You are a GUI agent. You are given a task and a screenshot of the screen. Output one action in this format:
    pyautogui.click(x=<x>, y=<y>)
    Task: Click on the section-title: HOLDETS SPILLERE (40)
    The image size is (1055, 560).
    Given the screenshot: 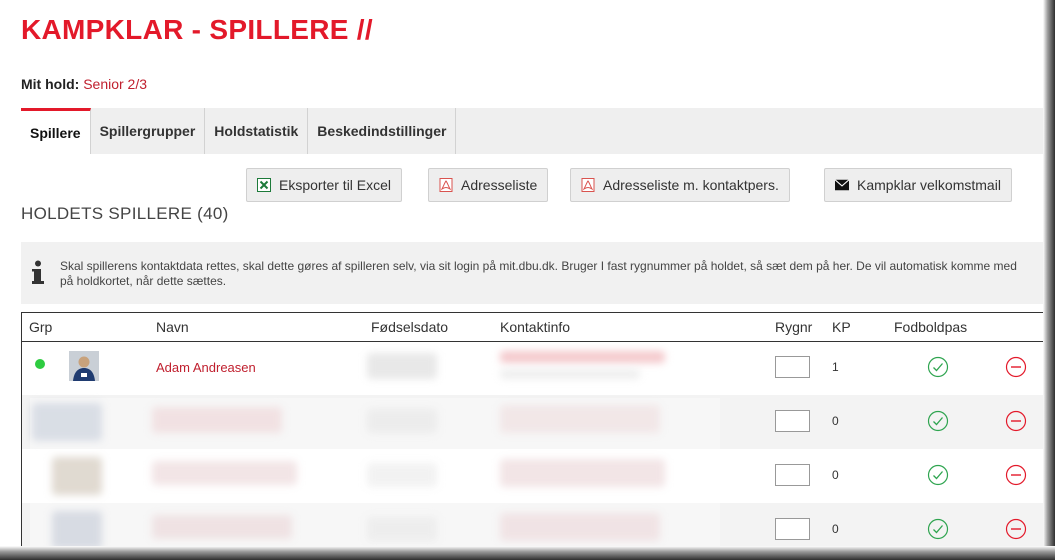 What is the action you would take?
    pyautogui.click(x=125, y=213)
    